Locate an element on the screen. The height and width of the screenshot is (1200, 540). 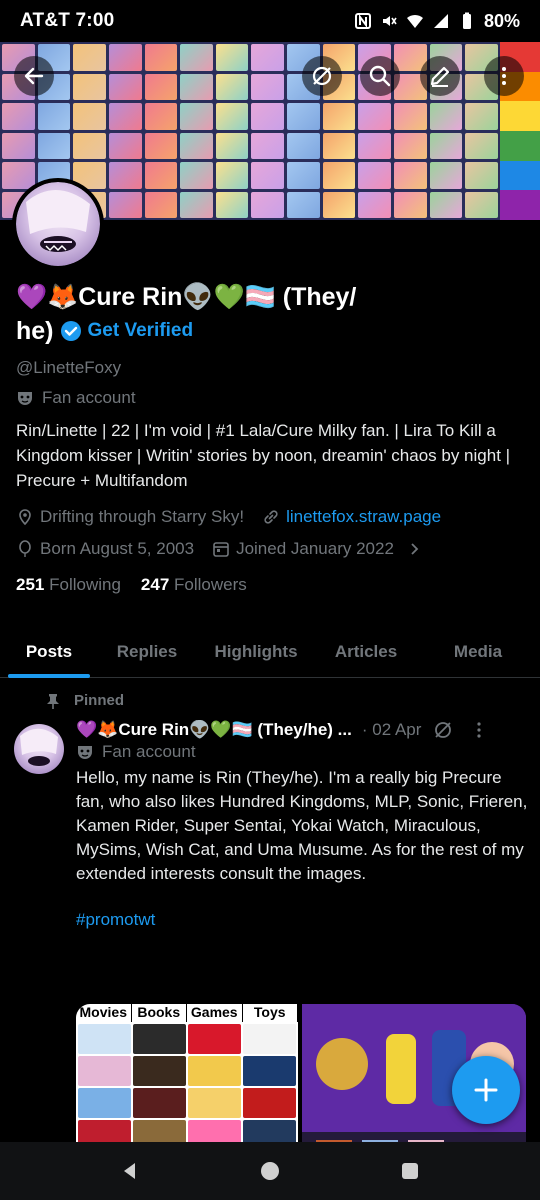
status-bar: AT&T 7:00 80% is located at coordinates (270, 21).